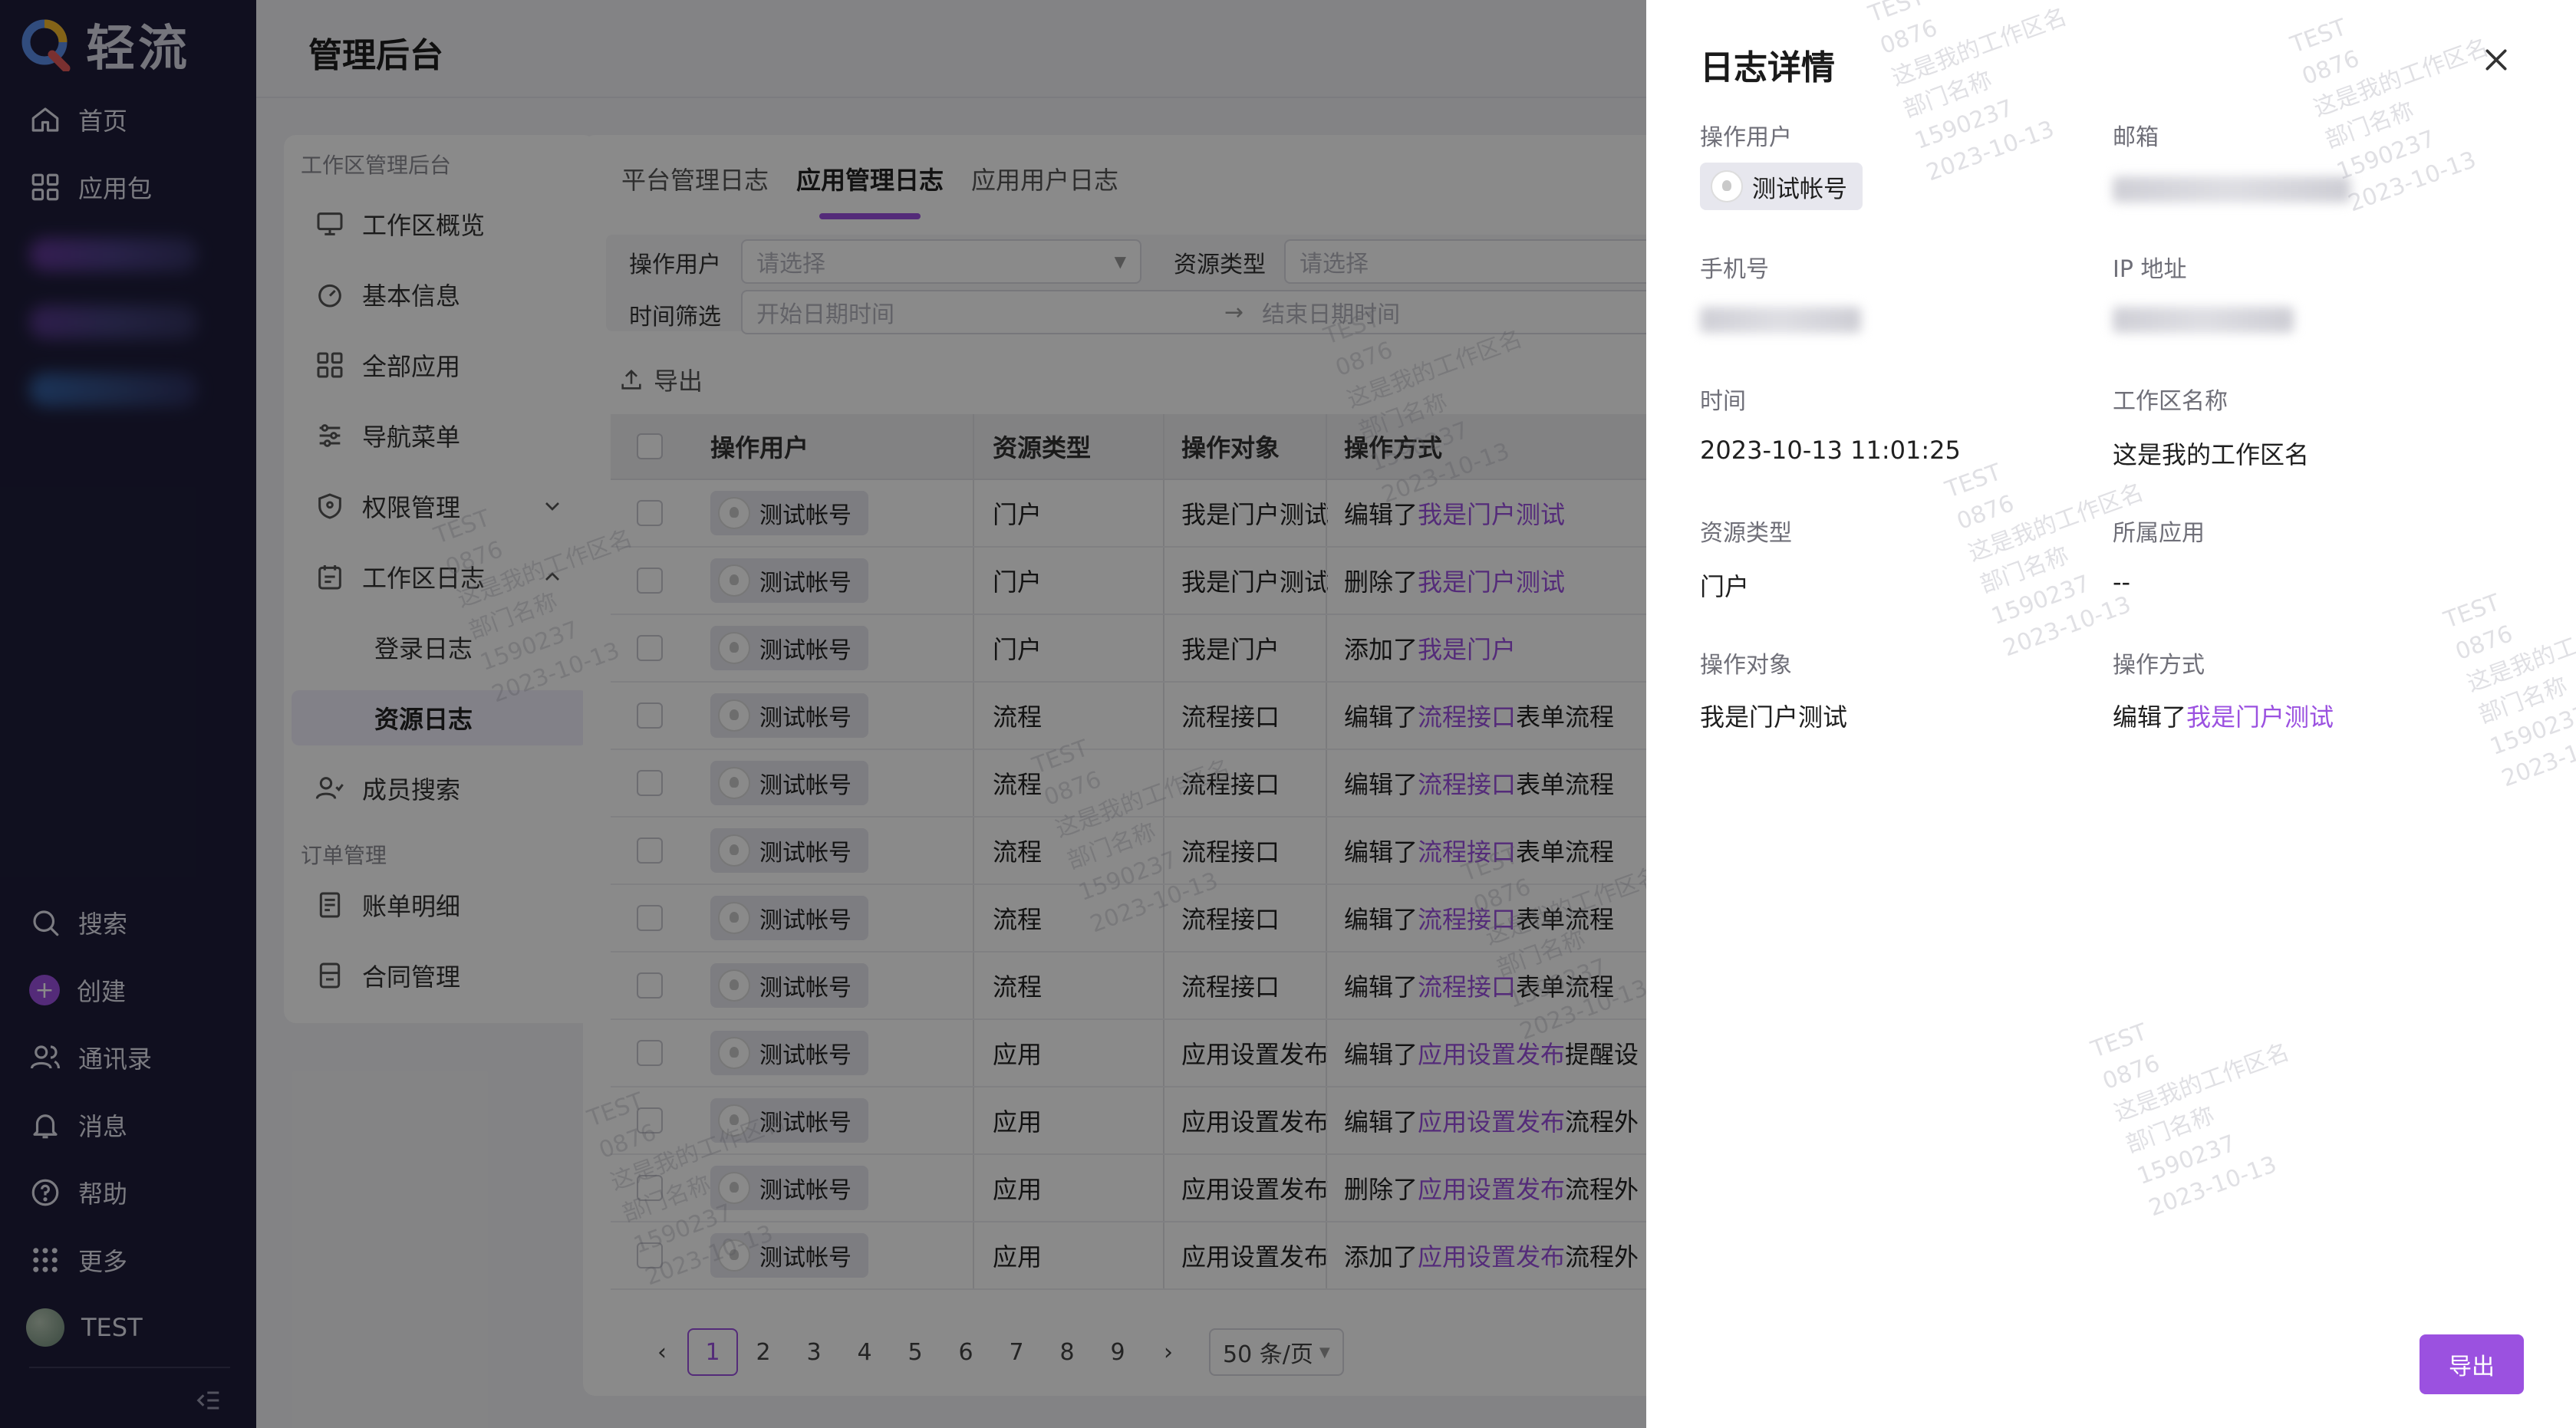  Describe the element at coordinates (1723, 401) in the screenshot. I see `time-label: 时间` at that location.